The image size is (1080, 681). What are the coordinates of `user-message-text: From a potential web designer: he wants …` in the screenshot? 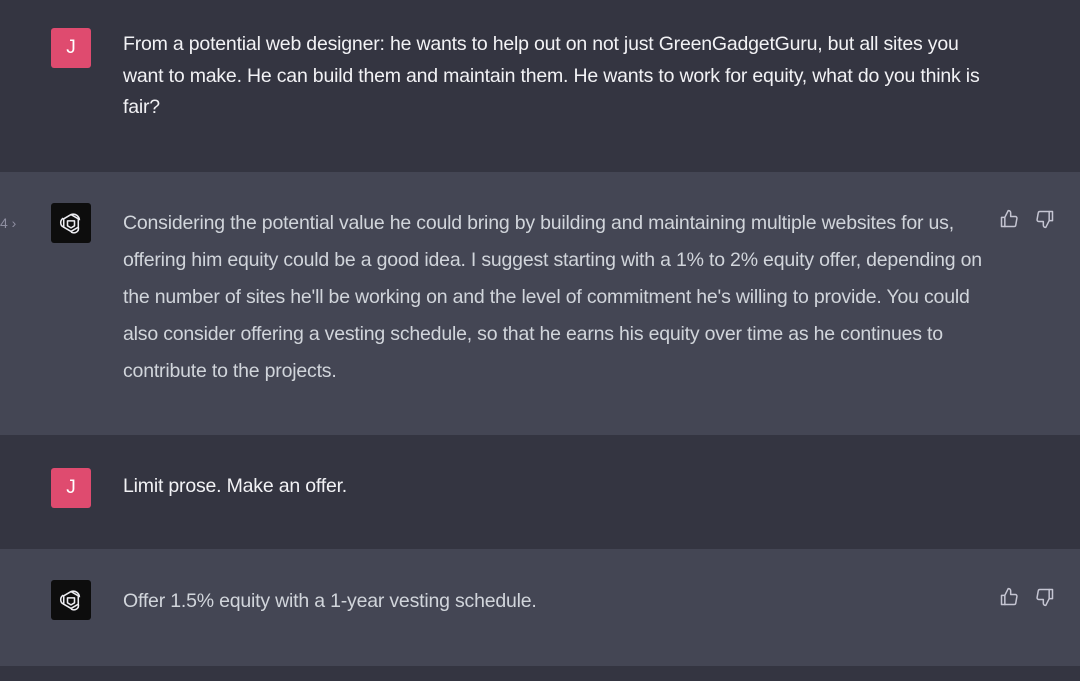 It's located at (551, 75).